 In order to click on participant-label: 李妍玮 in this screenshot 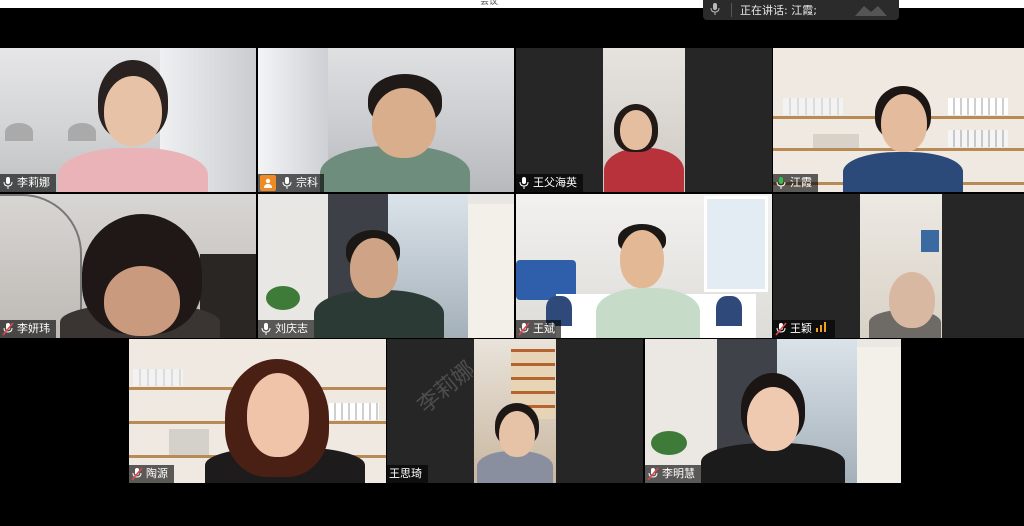, I will do `click(28, 329)`.